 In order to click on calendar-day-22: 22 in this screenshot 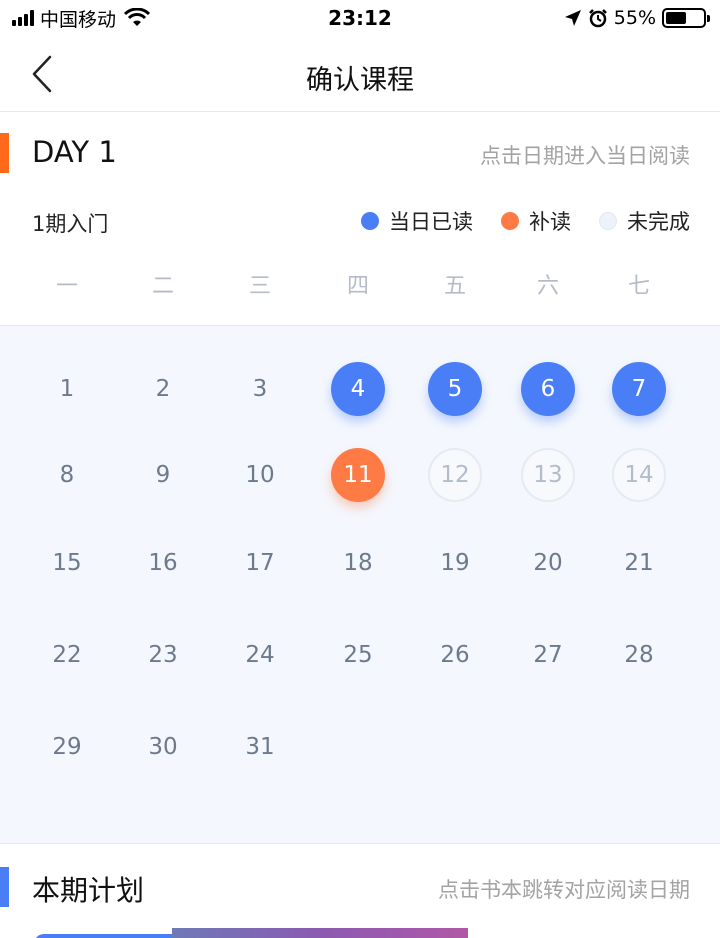, I will do `click(67, 655)`.